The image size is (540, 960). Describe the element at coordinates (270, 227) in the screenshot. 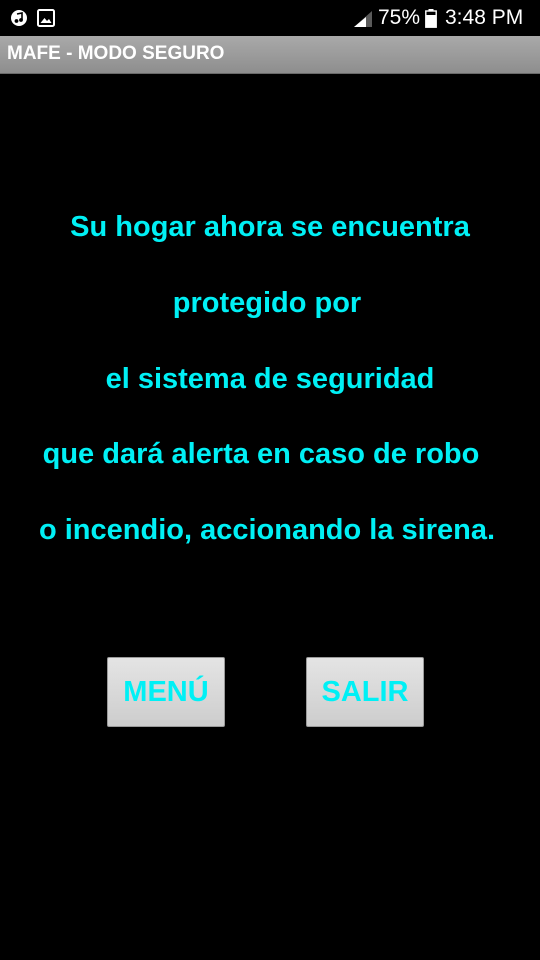

I see `message-line: Su hogar ahora se encuentra` at that location.